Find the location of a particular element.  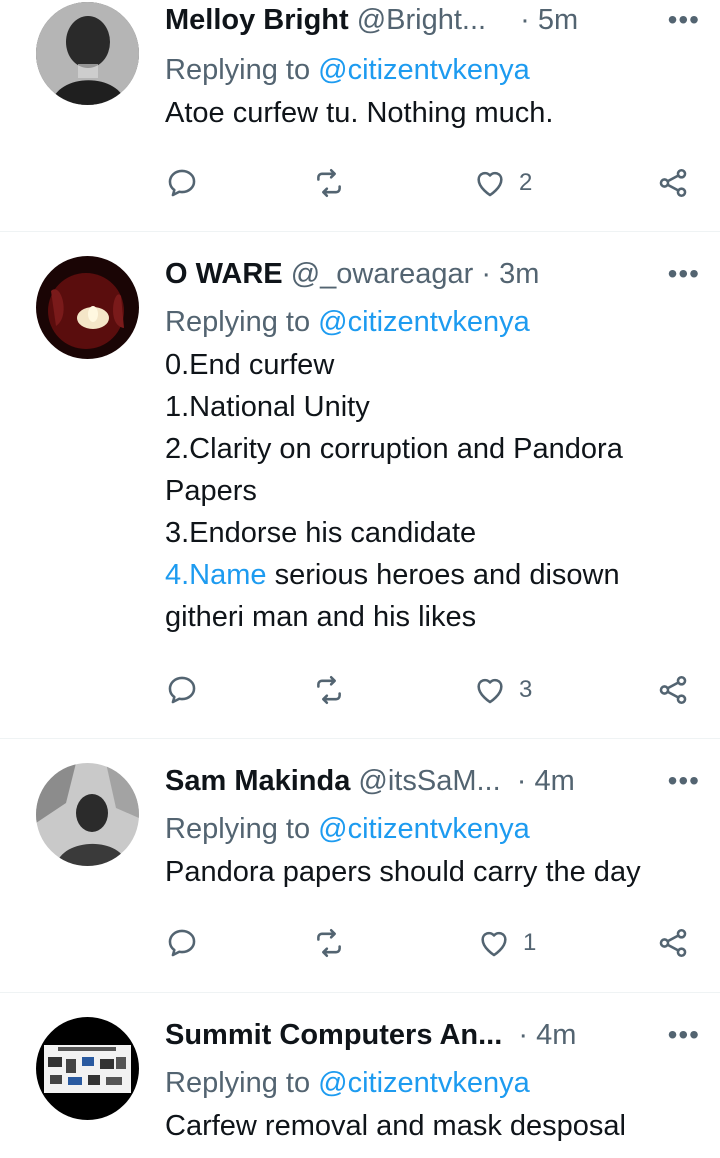

tweet-header: Summit Computers An... · 4m ••• is located at coordinates (432, 1035).